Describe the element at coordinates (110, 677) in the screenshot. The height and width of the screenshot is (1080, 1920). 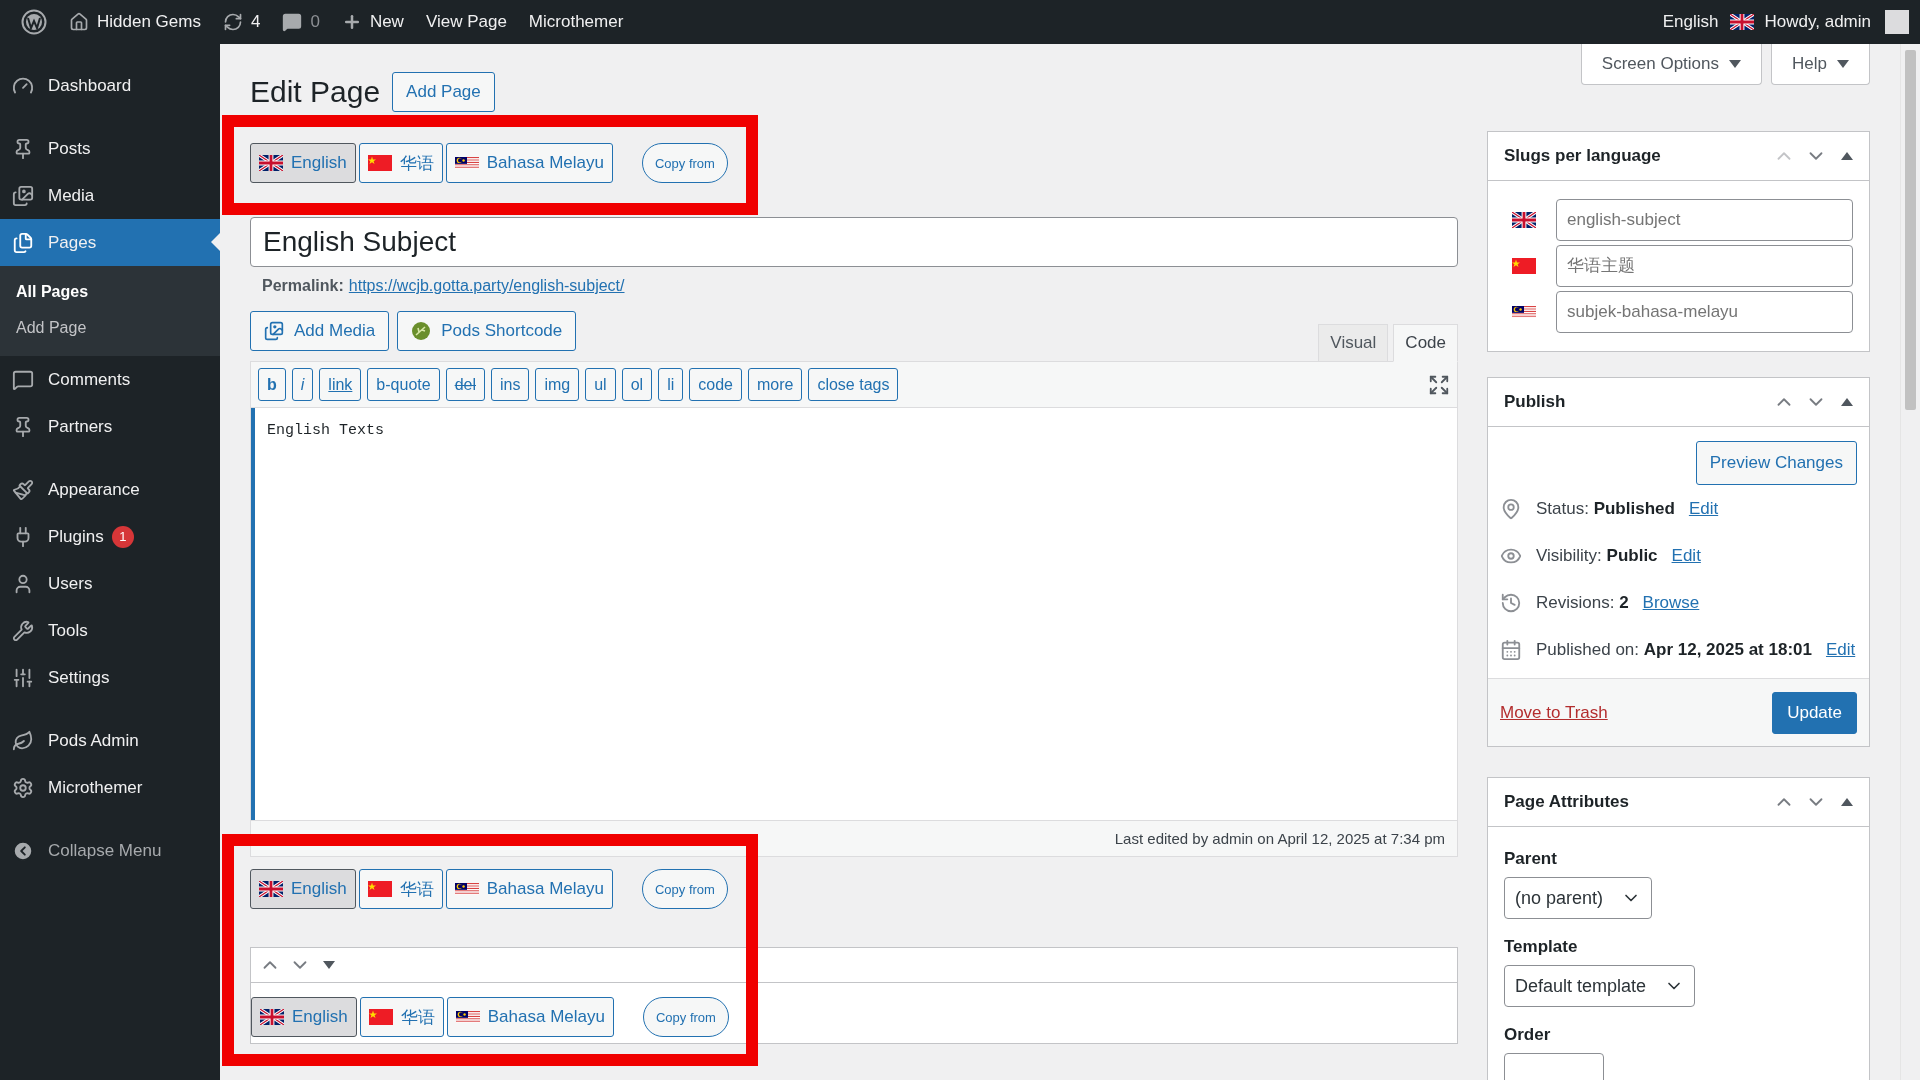
I see `sidebar-item: Settings` at that location.